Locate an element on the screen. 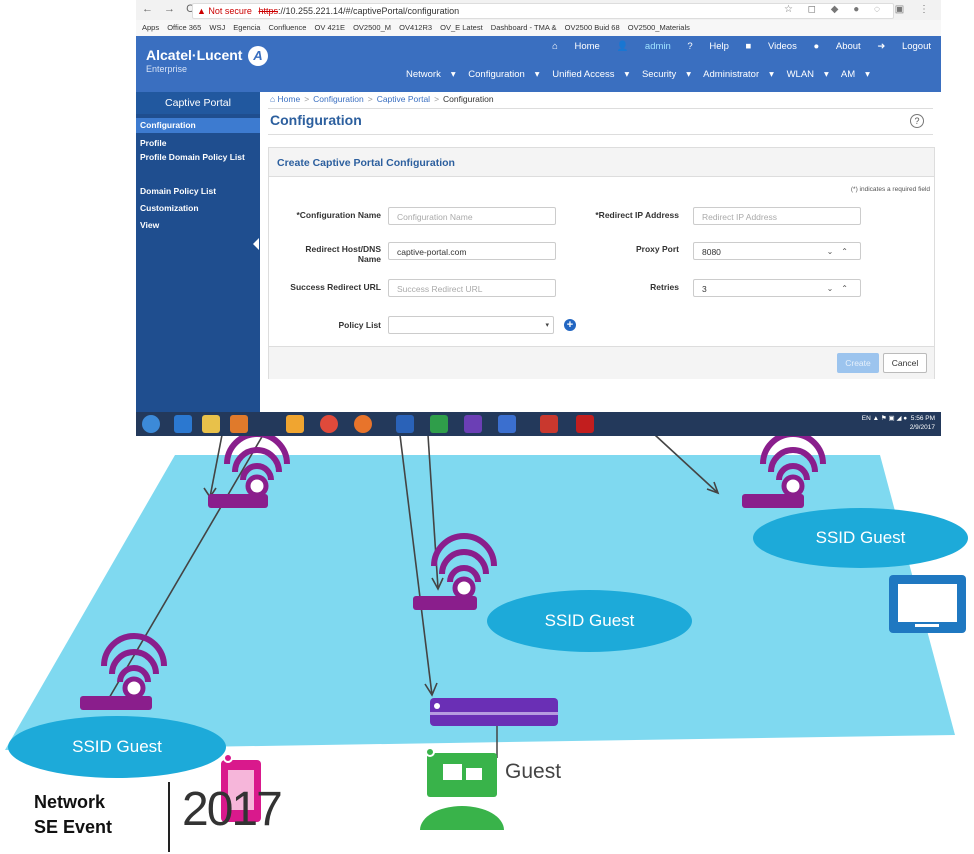 The width and height of the screenshot is (974, 854). bookmark-ov421e: OV 421E is located at coordinates (330, 27).